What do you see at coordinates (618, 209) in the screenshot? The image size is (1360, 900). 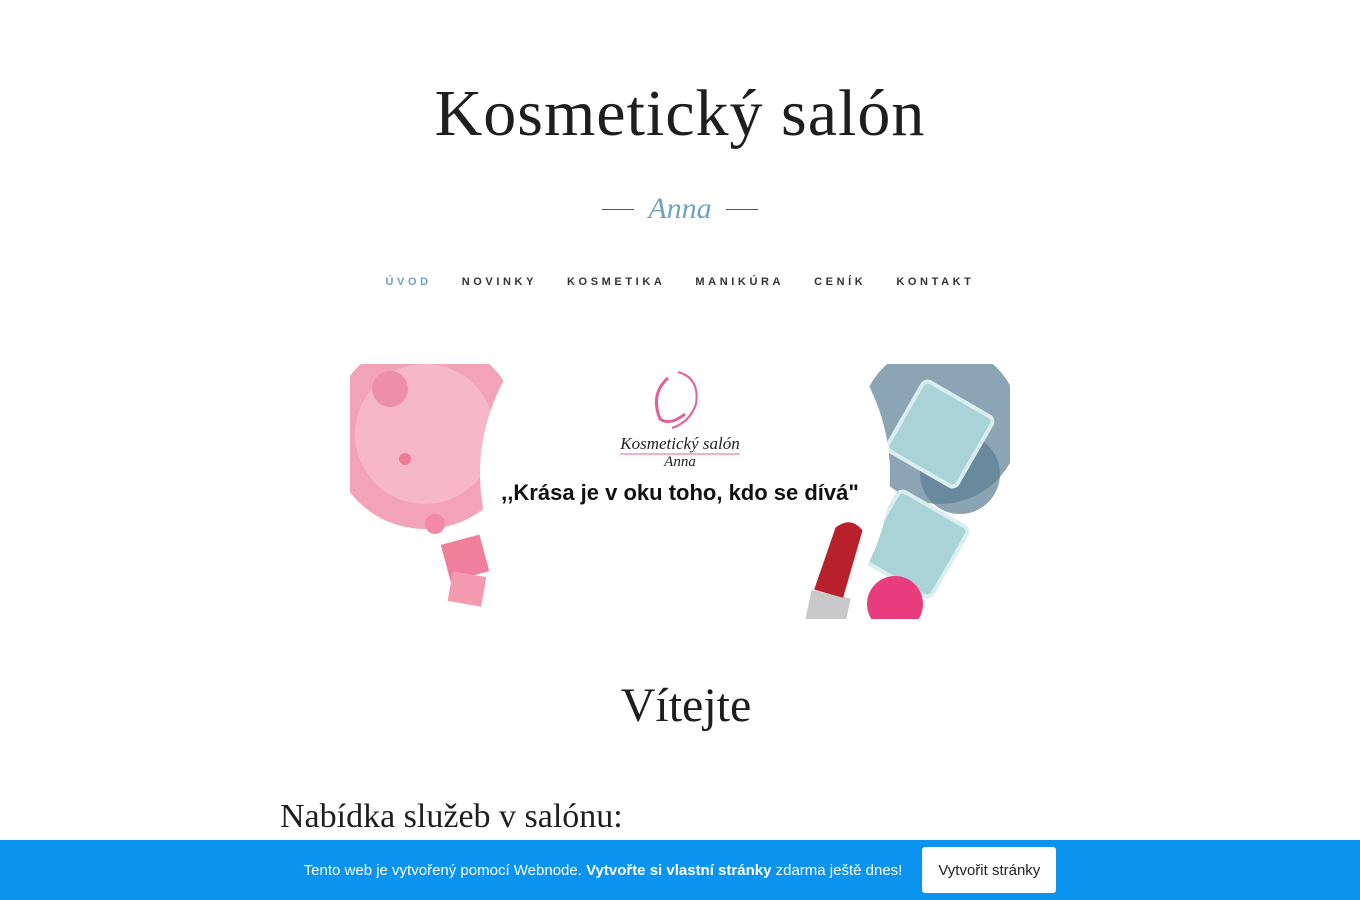 I see `subtitle-divider-left` at bounding box center [618, 209].